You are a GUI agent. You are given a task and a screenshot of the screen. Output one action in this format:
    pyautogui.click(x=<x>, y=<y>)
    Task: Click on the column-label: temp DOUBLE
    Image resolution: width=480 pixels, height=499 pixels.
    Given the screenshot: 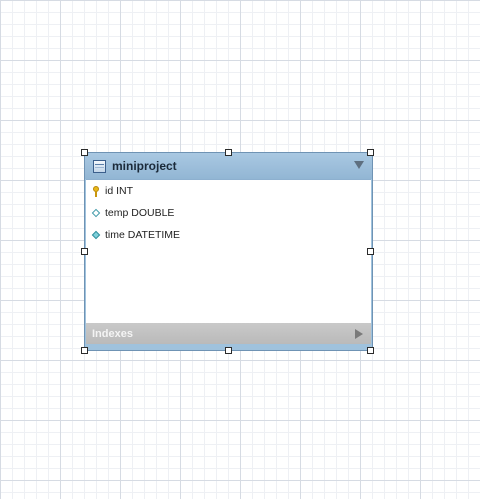 What is the action you would take?
    pyautogui.click(x=140, y=213)
    